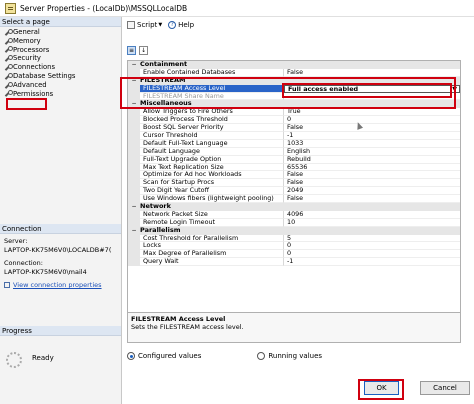  I want to click on property-value: Rebuild, so click(372, 160).